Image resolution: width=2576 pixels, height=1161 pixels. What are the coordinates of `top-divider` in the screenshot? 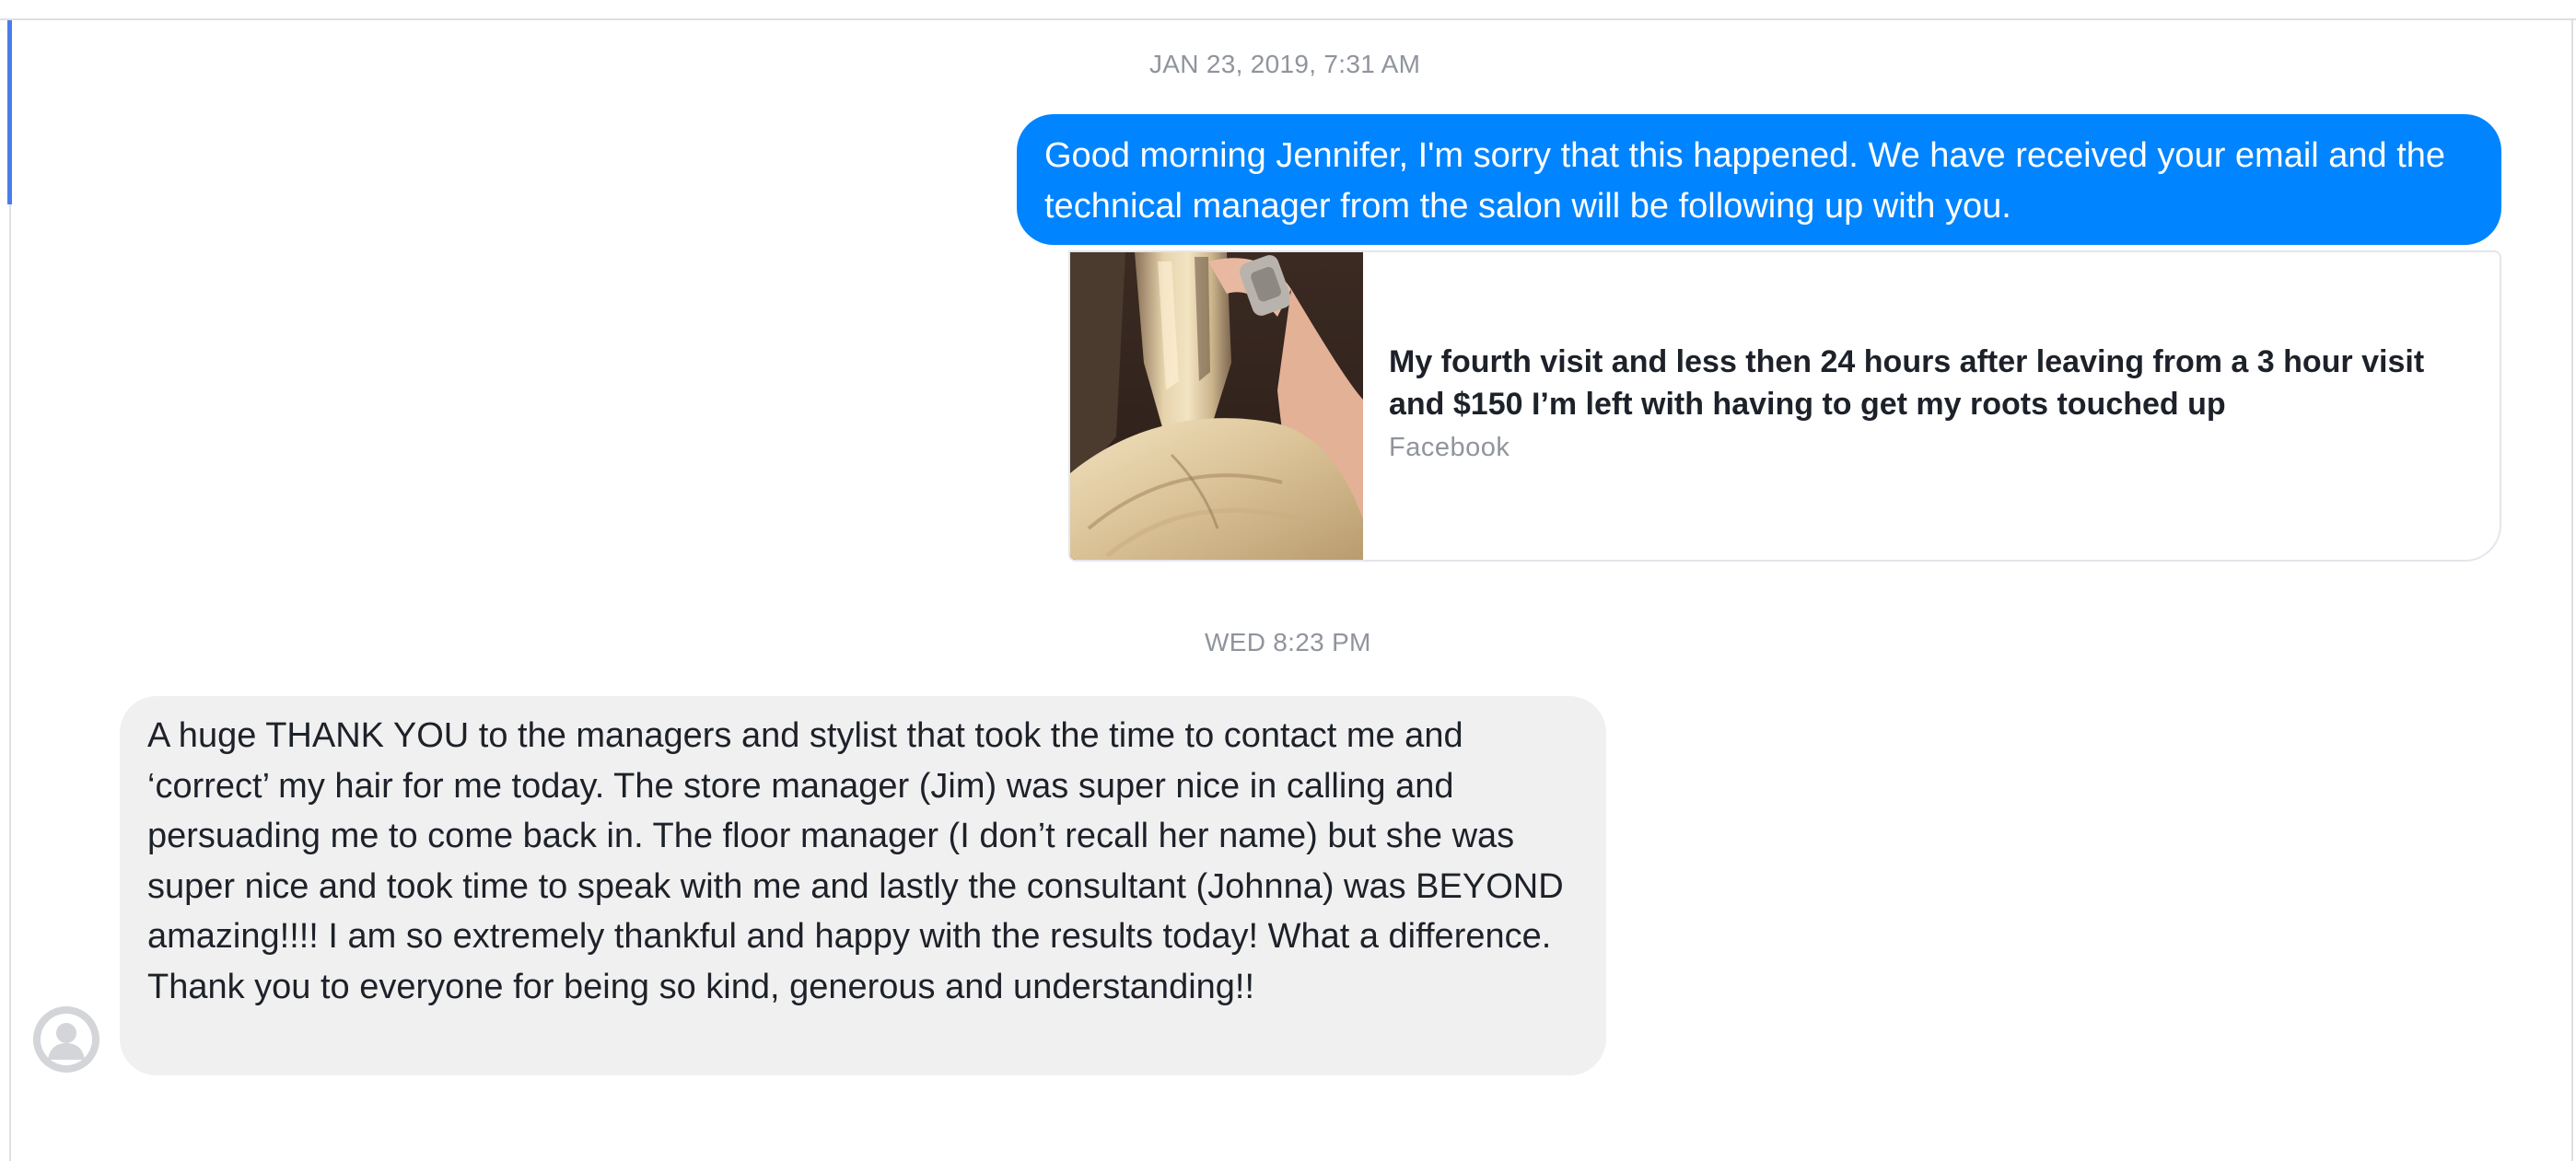 It's located at (1288, 10).